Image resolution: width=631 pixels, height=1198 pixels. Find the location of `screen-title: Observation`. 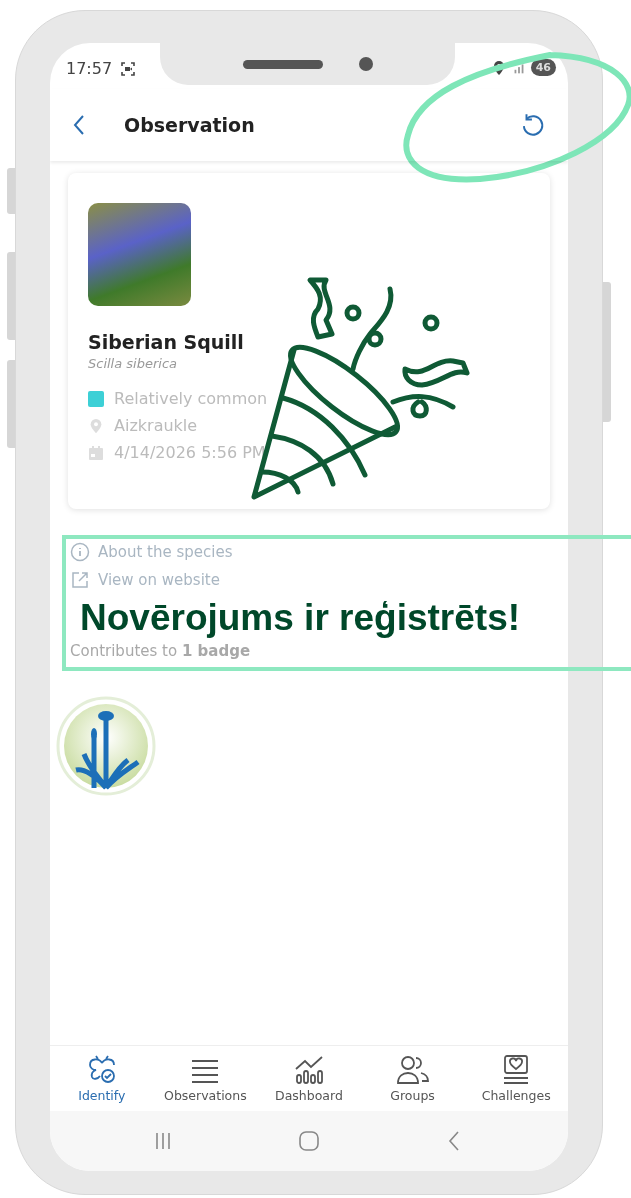

screen-title: Observation is located at coordinates (190, 125).